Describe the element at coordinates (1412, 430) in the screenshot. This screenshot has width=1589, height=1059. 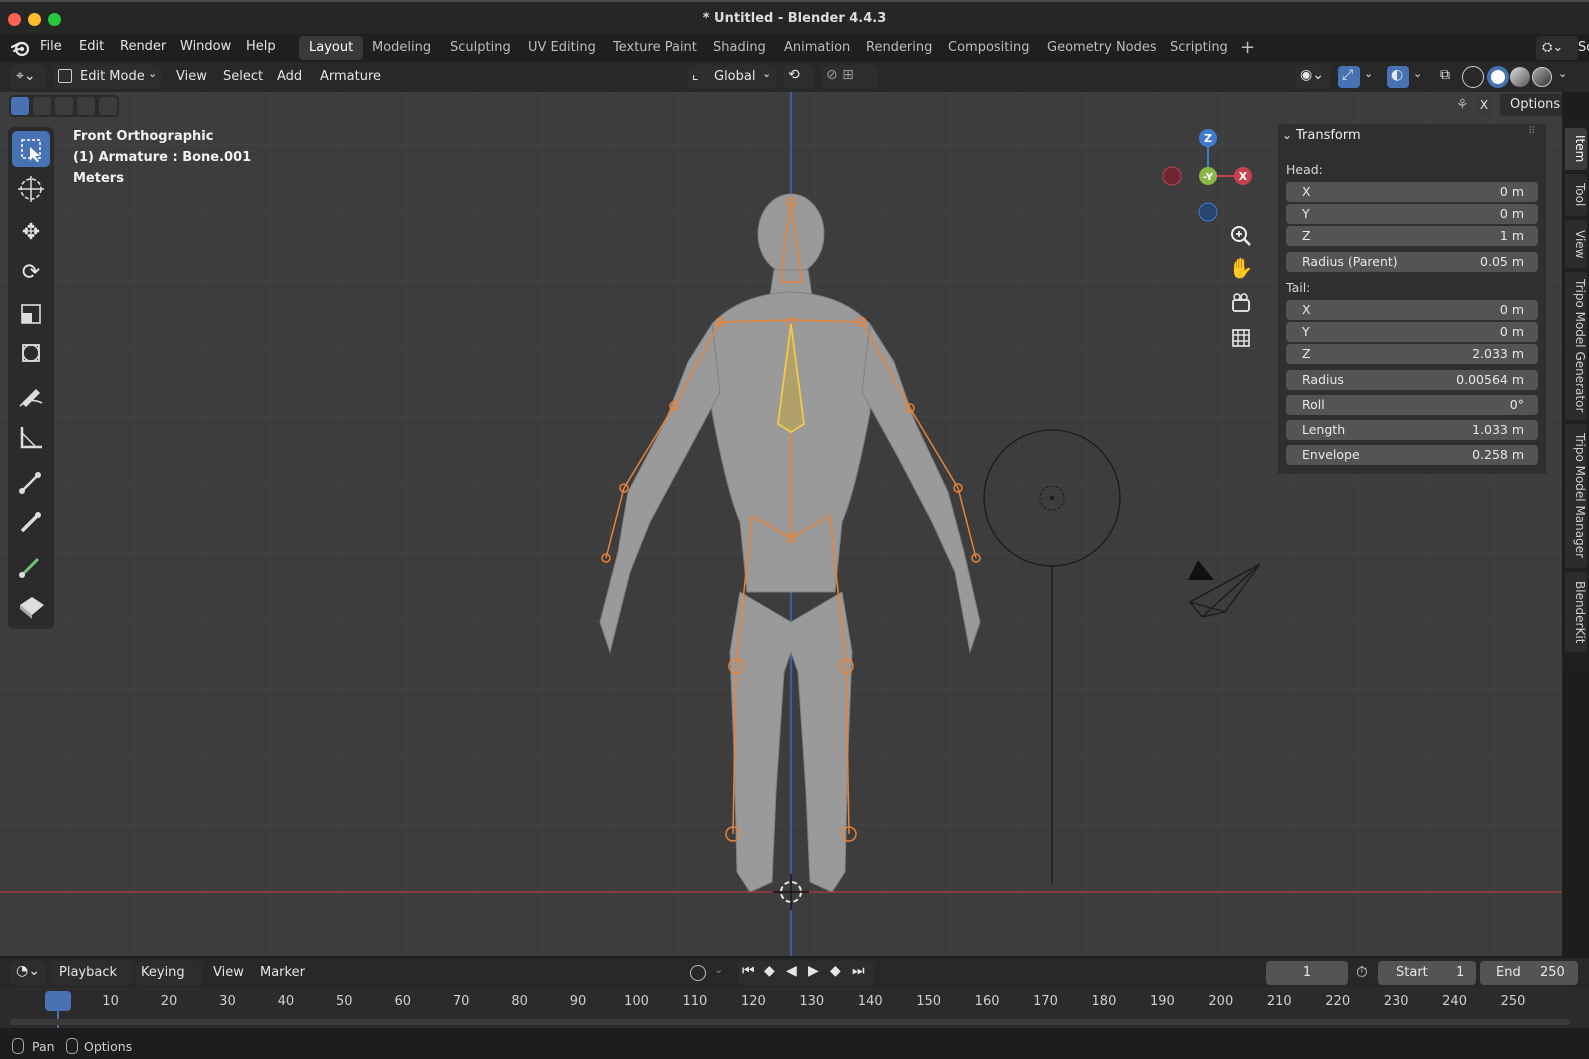
I see `length-field: Length 1.033 m` at that location.